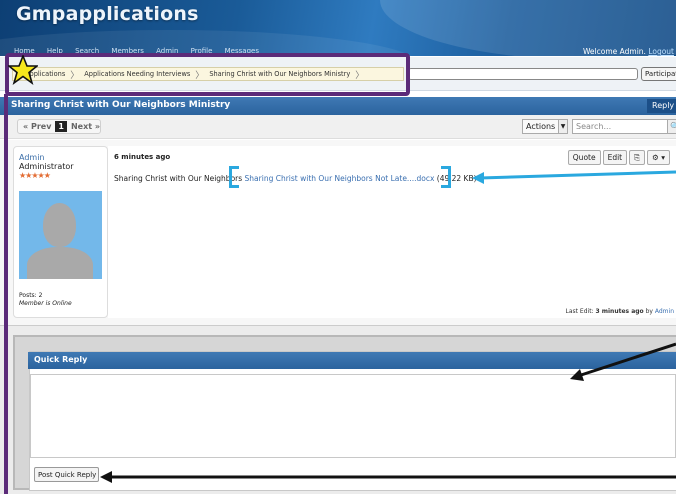 The image size is (676, 494). Describe the element at coordinates (661, 106) in the screenshot. I see `reply-button: Reply` at that location.